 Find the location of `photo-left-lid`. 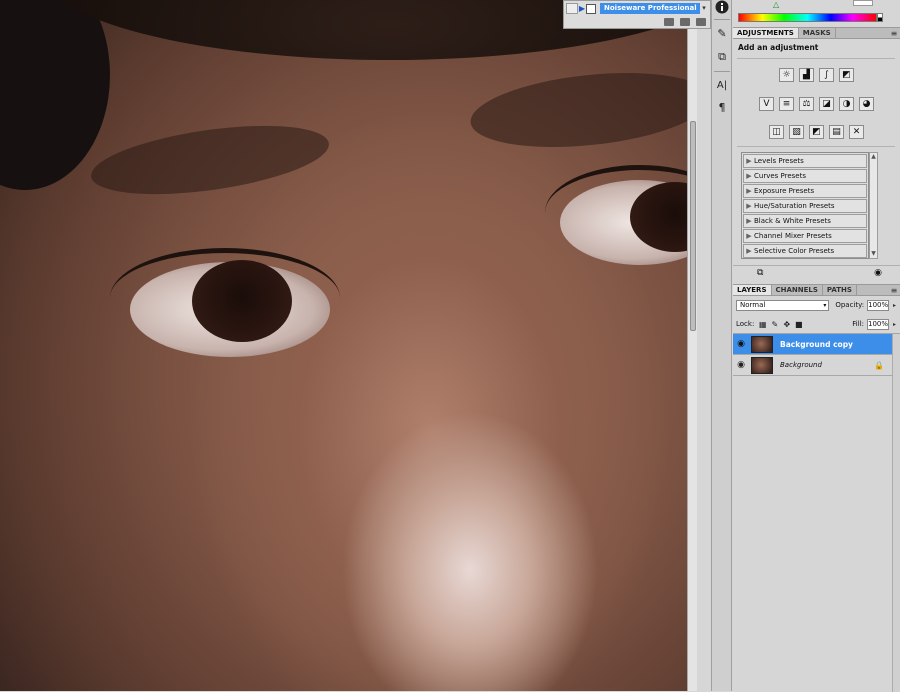

photo-left-lid is located at coordinates (225, 298).